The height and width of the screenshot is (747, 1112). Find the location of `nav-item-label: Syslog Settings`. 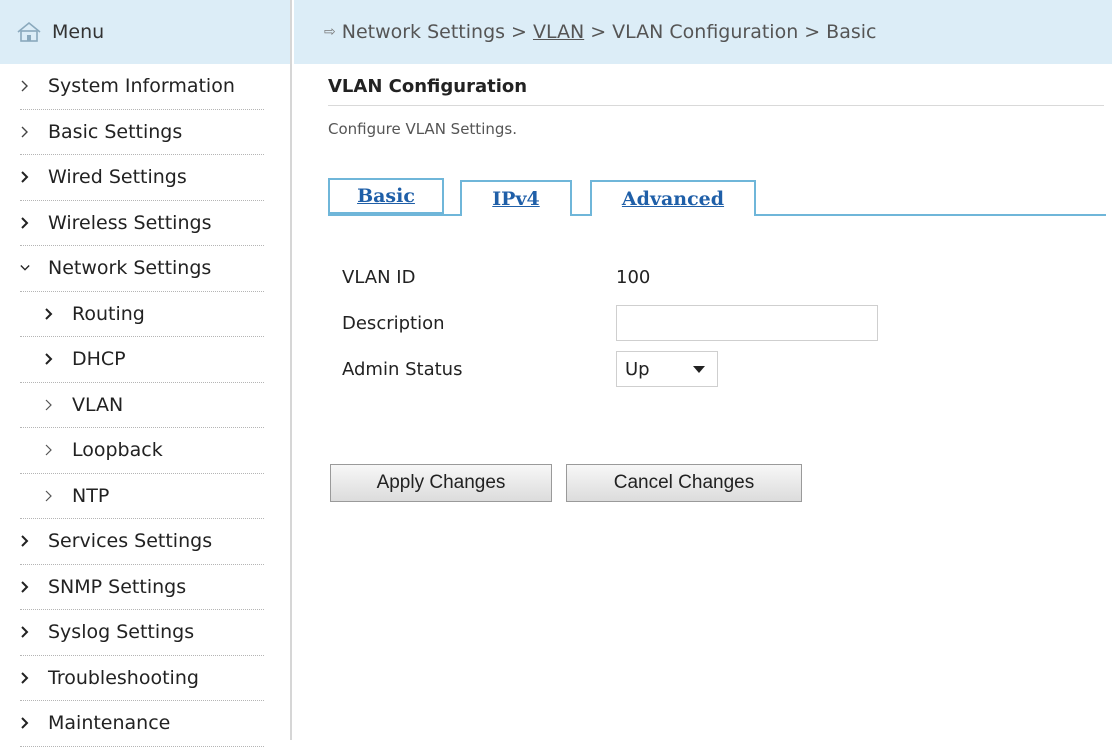

nav-item-label: Syslog Settings is located at coordinates (121, 632).